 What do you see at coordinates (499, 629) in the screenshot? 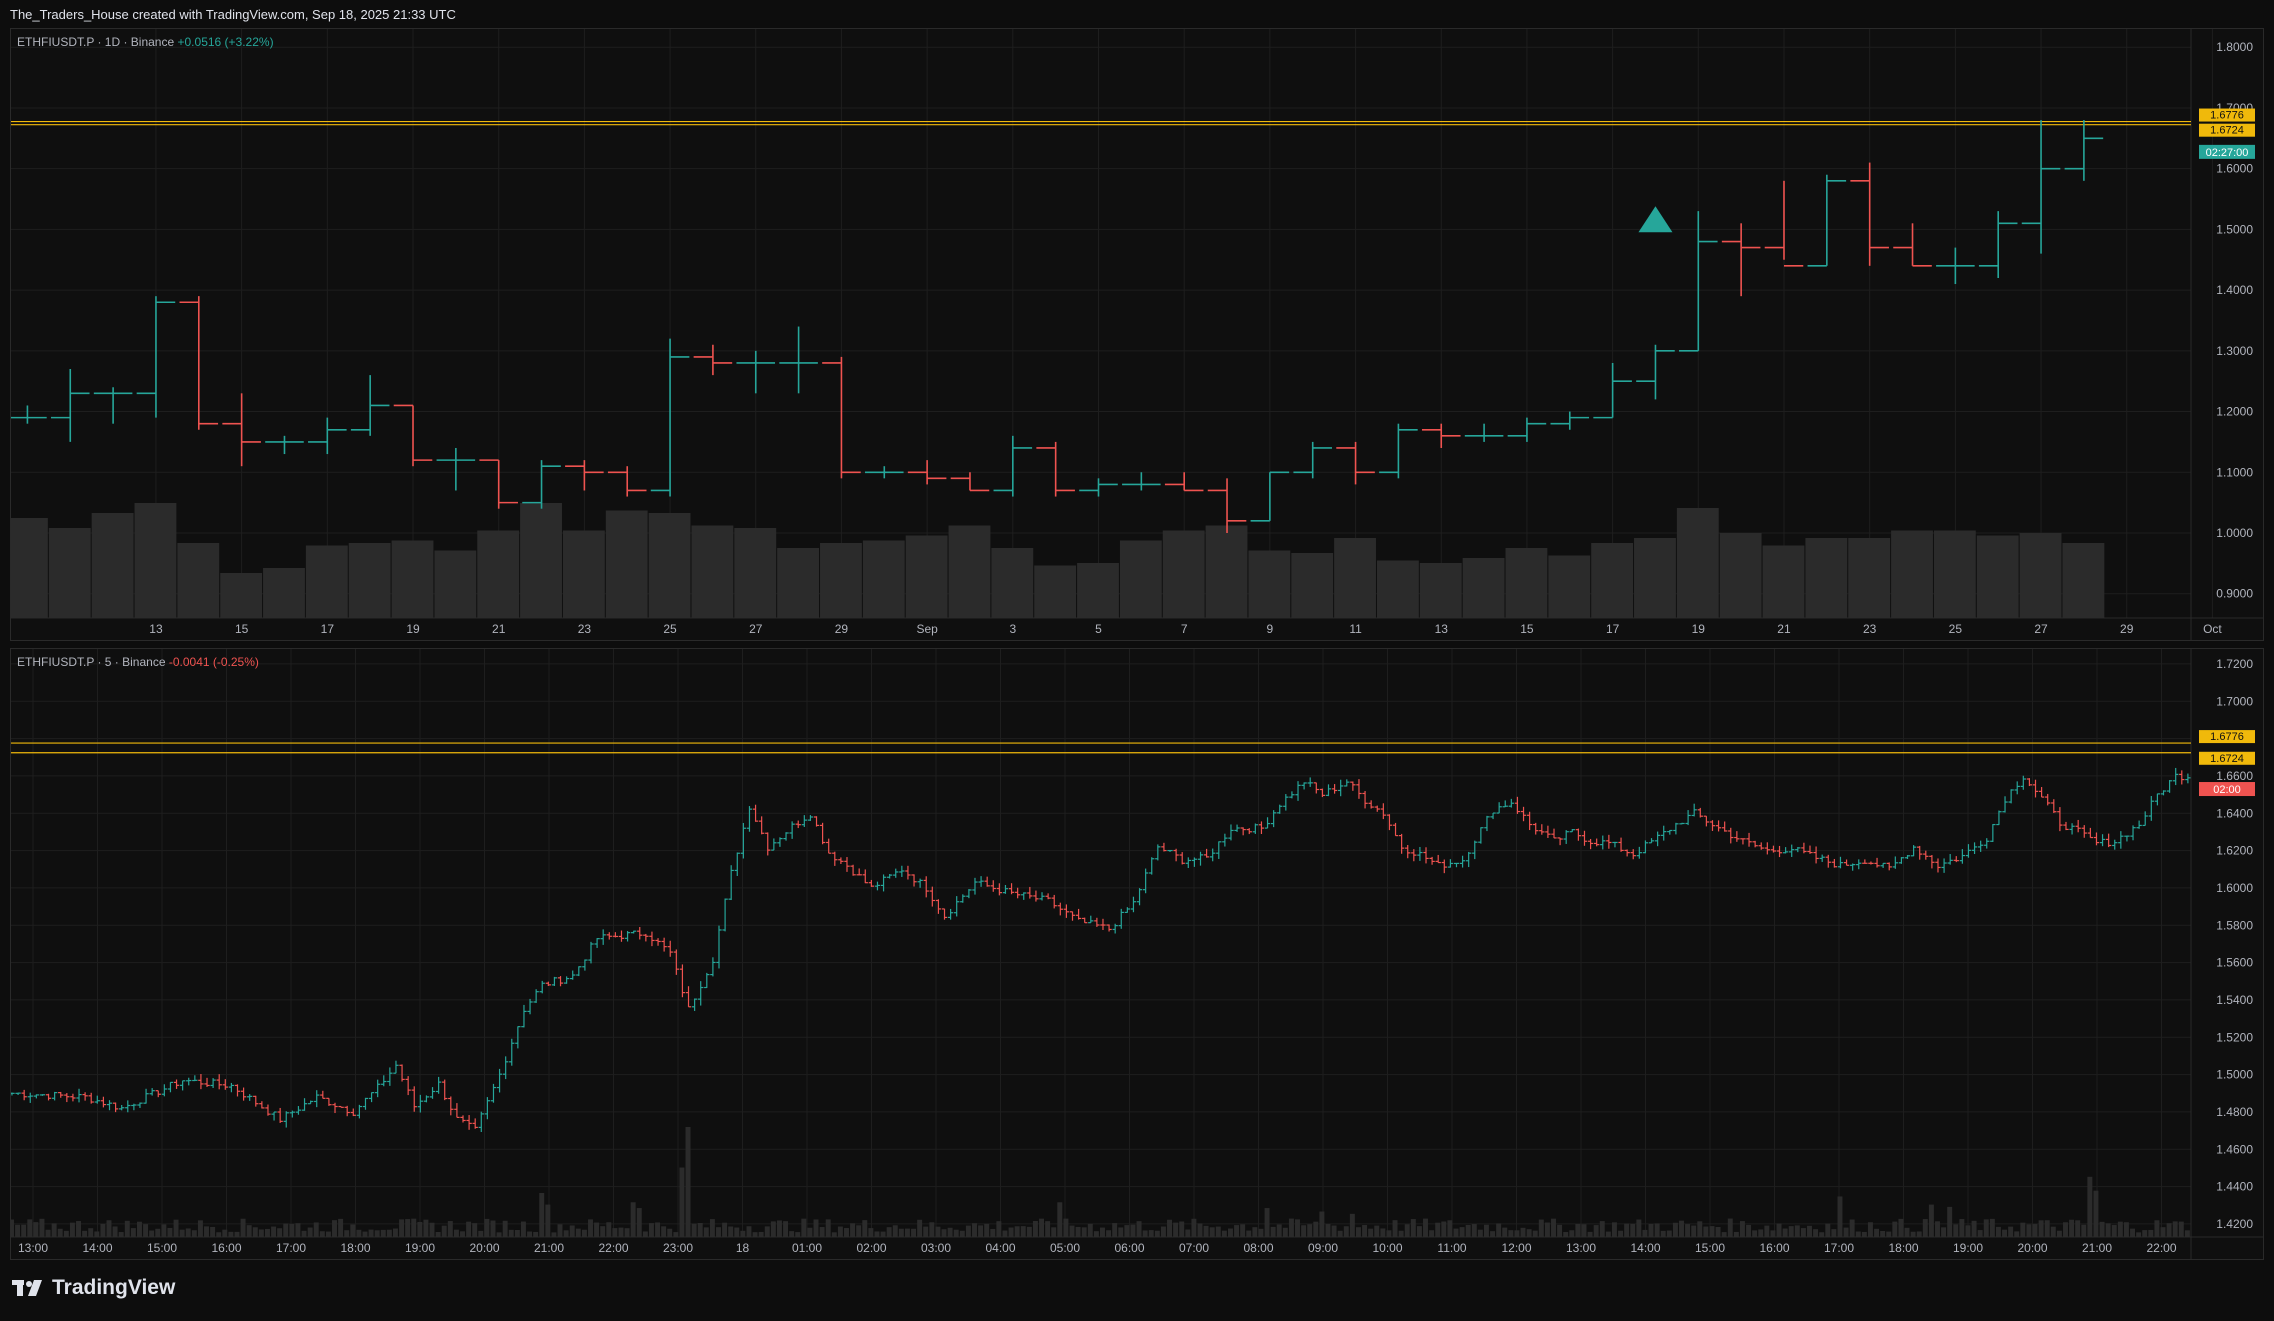
I see `x-tick-label: 21` at bounding box center [499, 629].